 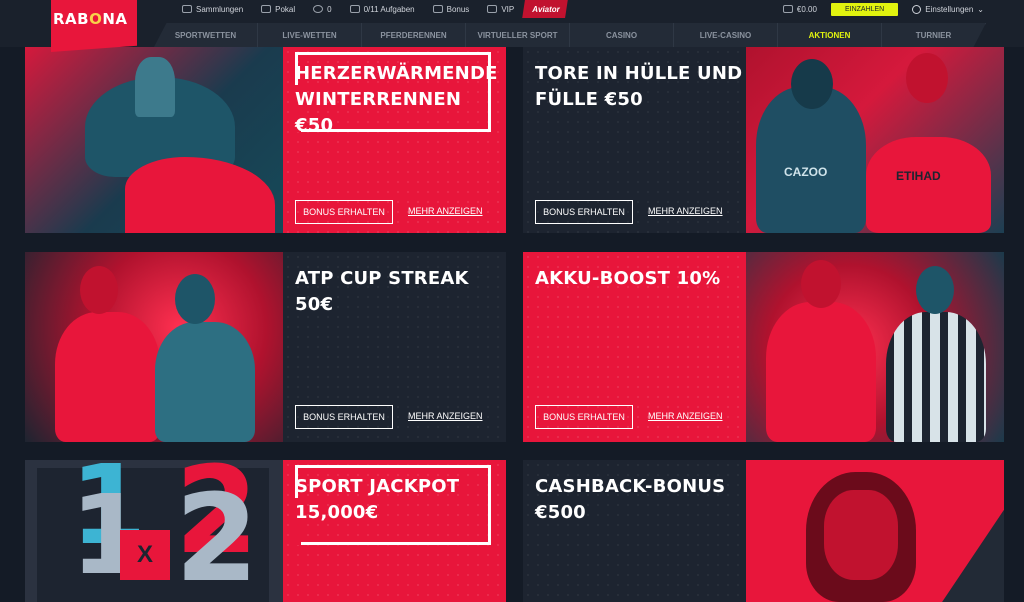 I want to click on tab-aktionen: AKTIONEN, so click(x=830, y=35).